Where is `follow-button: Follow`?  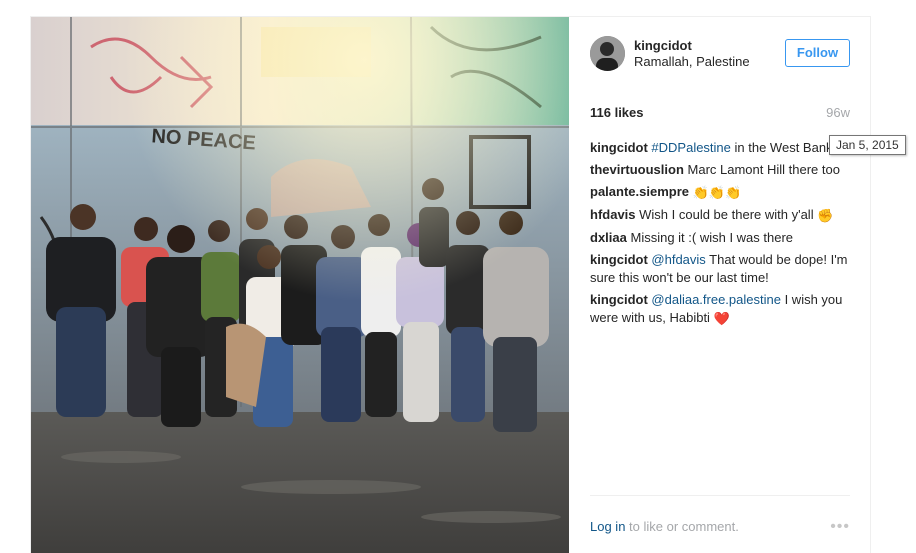
follow-button: Follow is located at coordinates (817, 53).